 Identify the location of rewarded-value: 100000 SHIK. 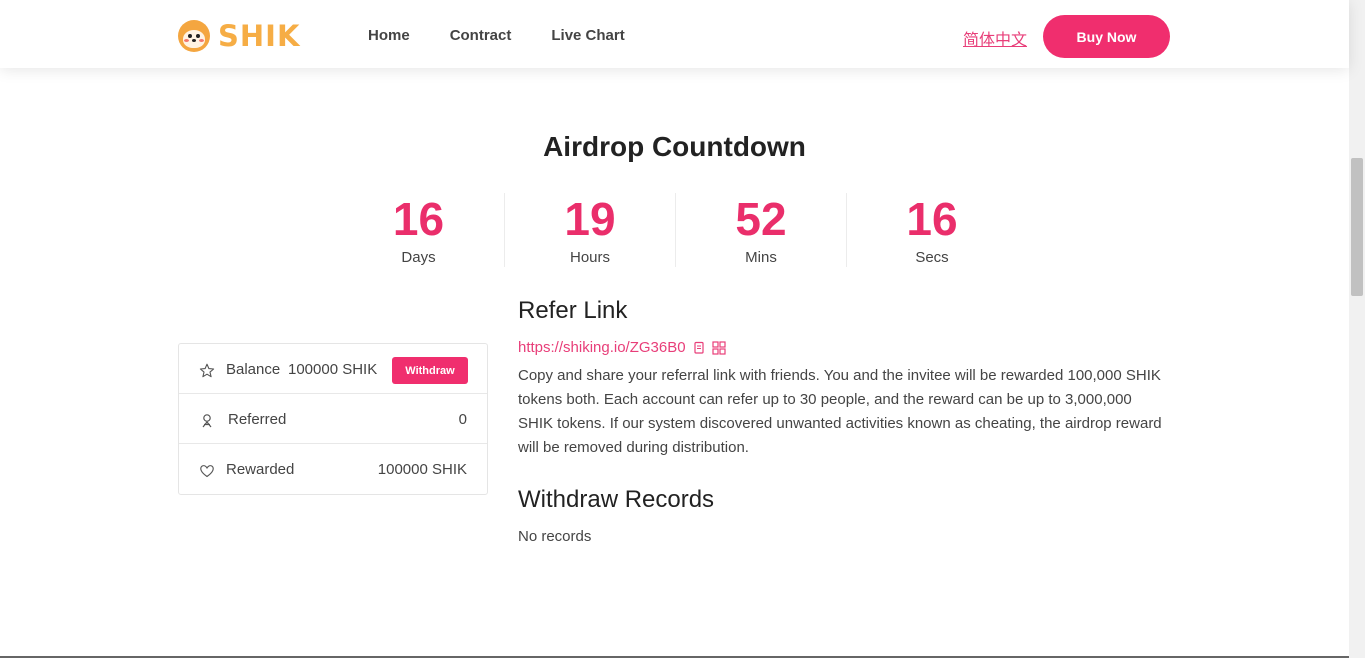
(422, 469).